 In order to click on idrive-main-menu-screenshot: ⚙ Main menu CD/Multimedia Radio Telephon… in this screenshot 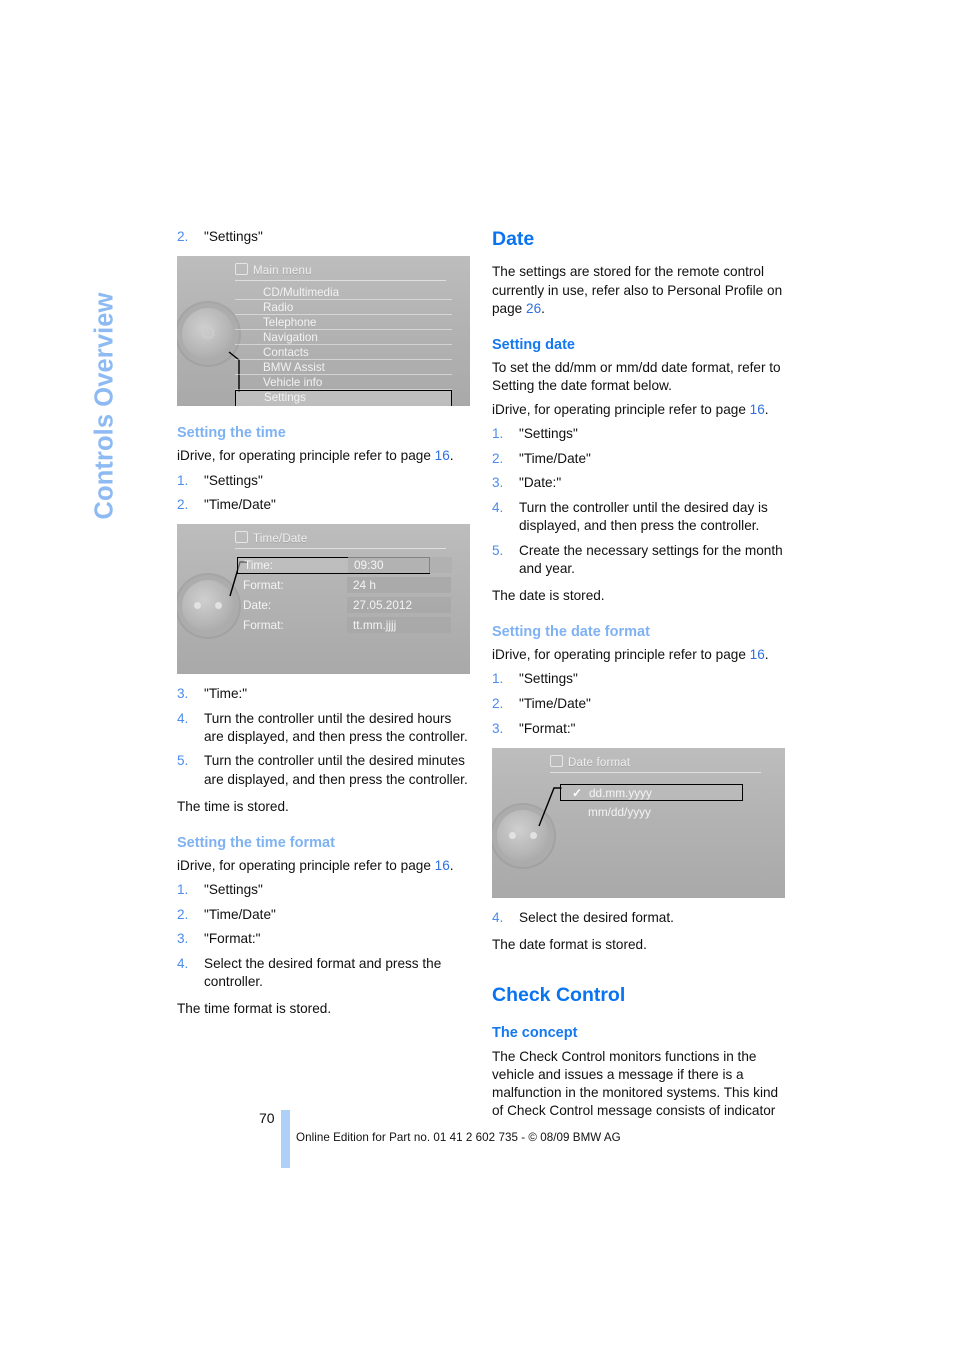, I will do `click(323, 331)`.